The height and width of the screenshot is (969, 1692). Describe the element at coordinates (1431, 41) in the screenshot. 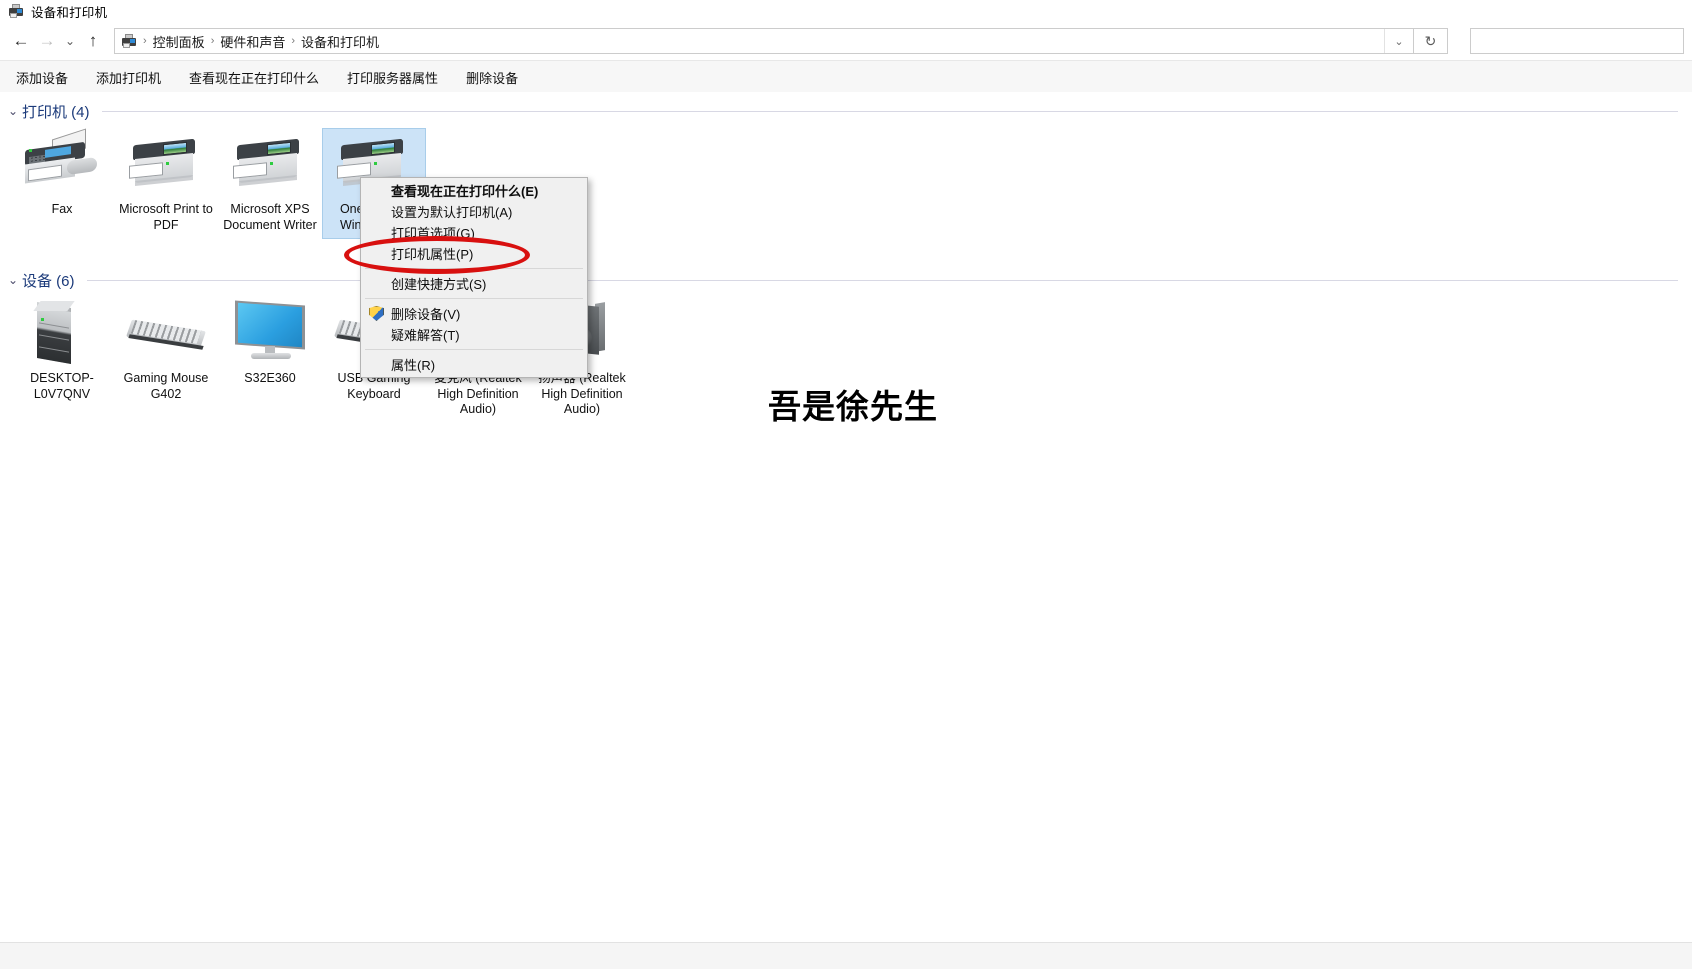

I see `refresh-button: ↻` at that location.